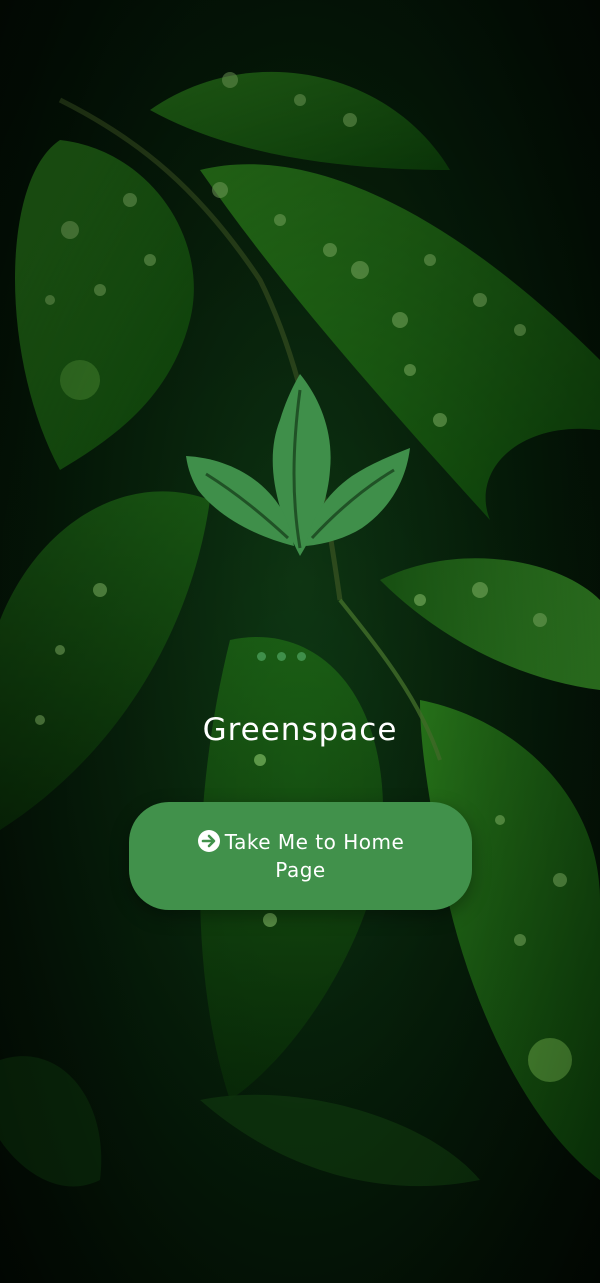  I want to click on home-button-label: Take Me to Home Page, so click(314, 856).